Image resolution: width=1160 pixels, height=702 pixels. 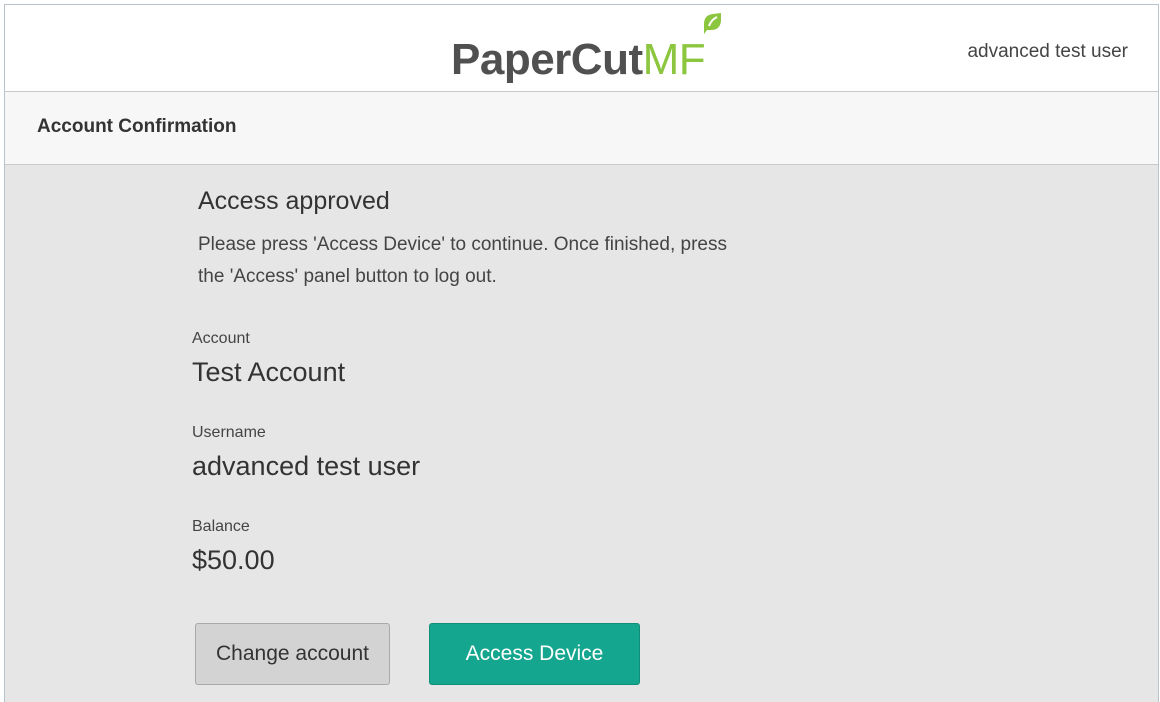 I want to click on header-bar: PaperCutMF advanced test user, so click(x=581, y=48).